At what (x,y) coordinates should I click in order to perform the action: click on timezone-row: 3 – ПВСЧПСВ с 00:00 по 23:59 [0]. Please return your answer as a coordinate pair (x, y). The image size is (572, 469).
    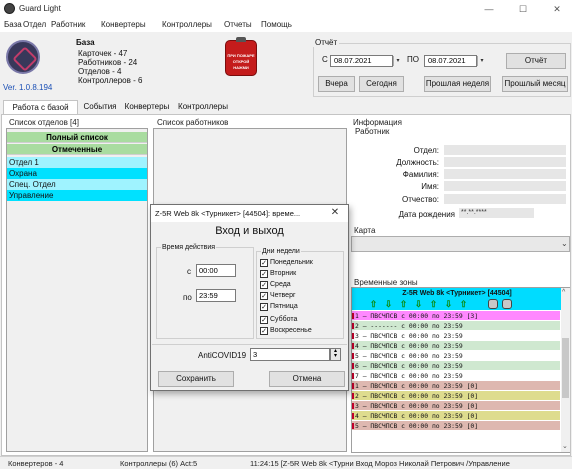
    Looking at the image, I should click on (456, 406).